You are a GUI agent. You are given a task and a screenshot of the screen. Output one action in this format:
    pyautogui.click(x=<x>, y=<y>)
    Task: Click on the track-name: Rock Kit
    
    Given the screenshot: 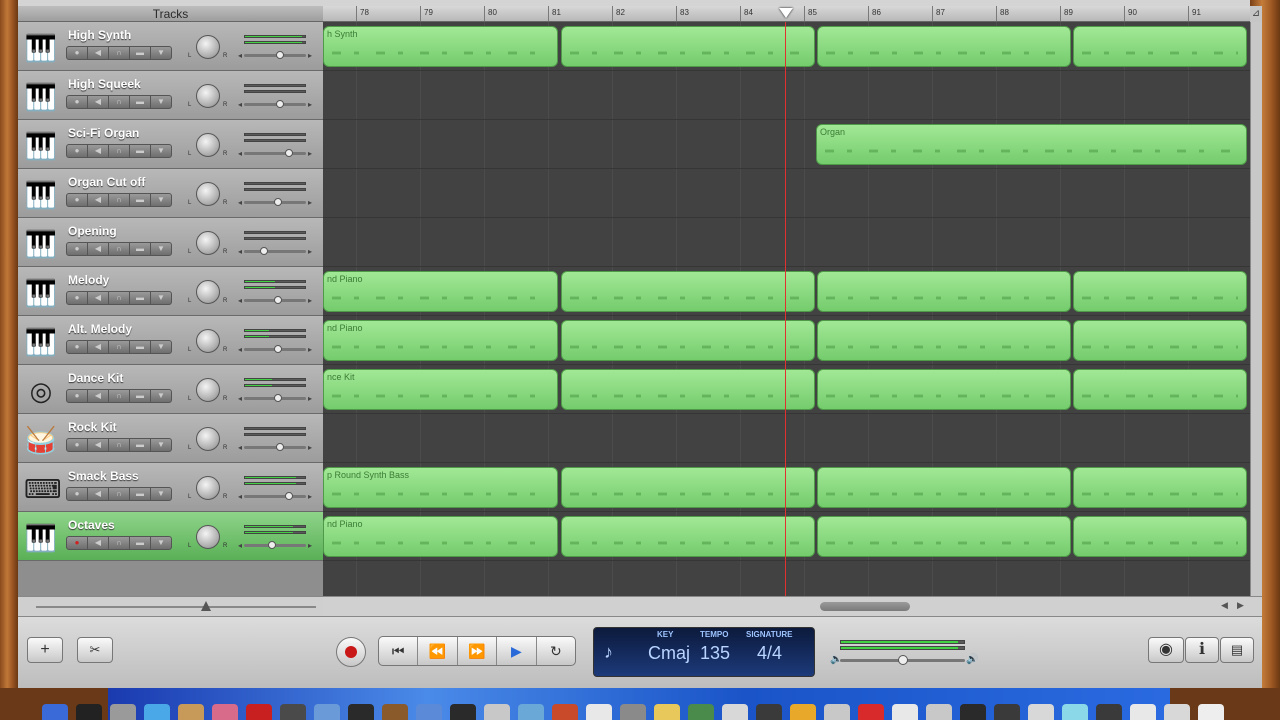 What is the action you would take?
    pyautogui.click(x=92, y=427)
    